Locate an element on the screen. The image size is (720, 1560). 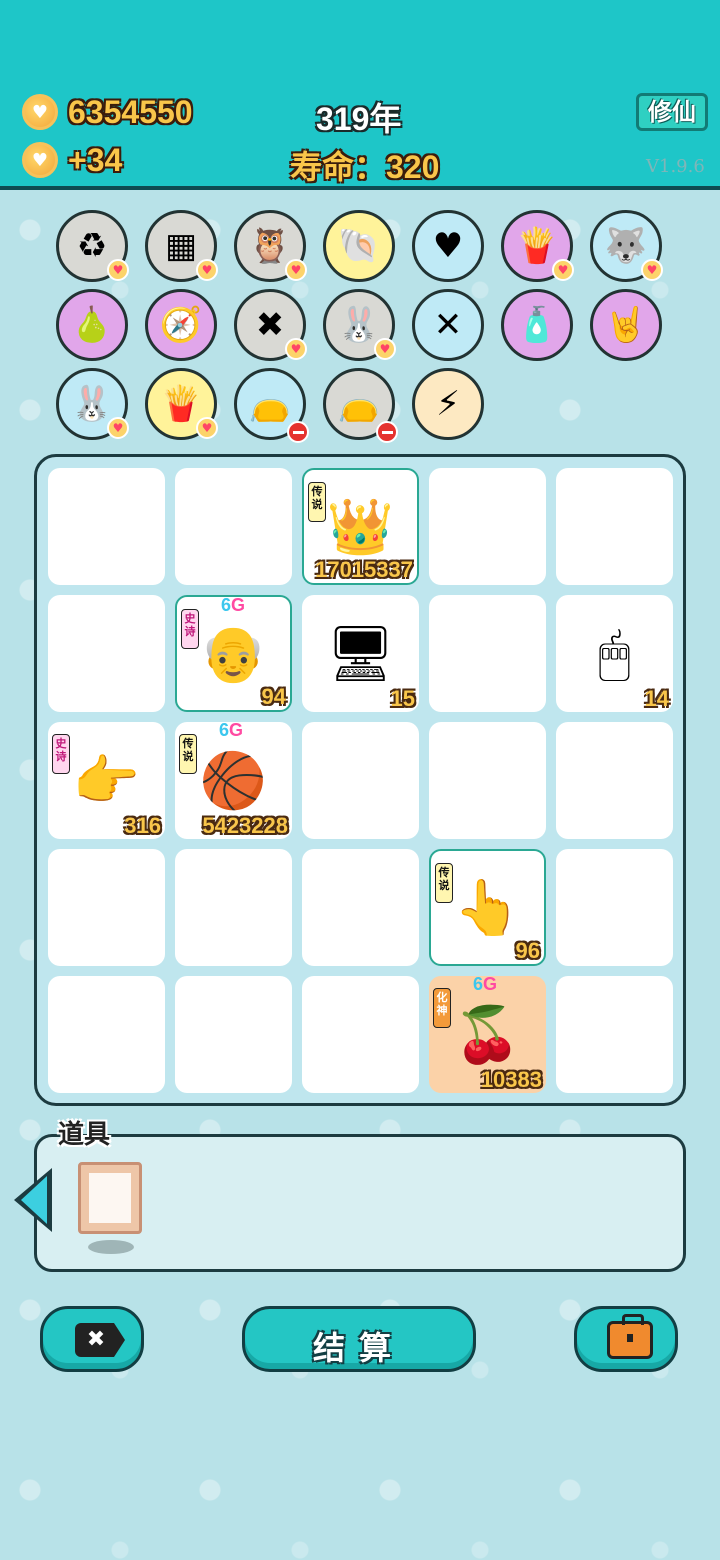
heart-fan-icon: ♥ is located at coordinates (448, 246).